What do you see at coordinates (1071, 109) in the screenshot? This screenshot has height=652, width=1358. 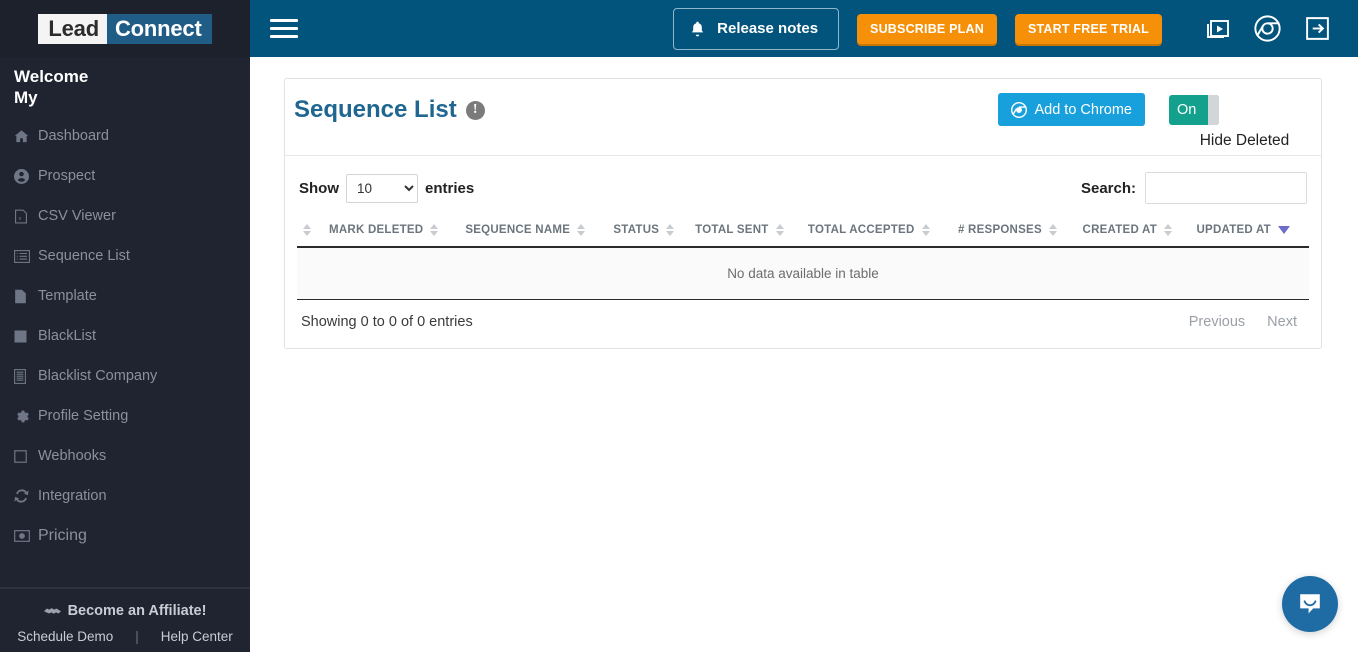 I see `add-to-chrome-button: Add to Chrome` at bounding box center [1071, 109].